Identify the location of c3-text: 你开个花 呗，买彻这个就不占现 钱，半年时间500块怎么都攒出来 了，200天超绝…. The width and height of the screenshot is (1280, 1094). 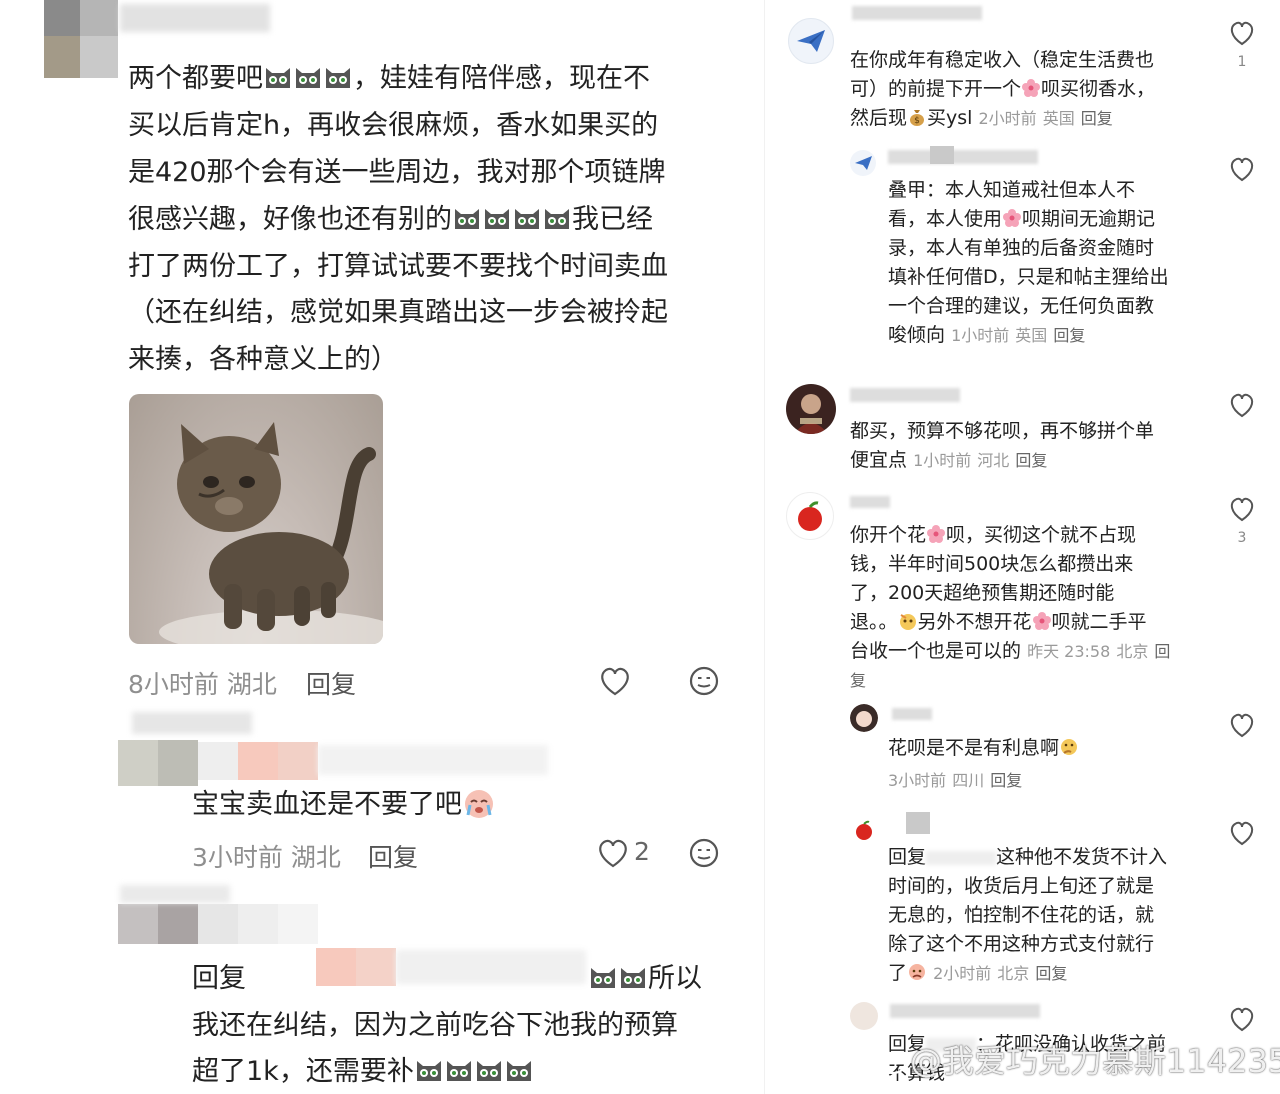
(1010, 608).